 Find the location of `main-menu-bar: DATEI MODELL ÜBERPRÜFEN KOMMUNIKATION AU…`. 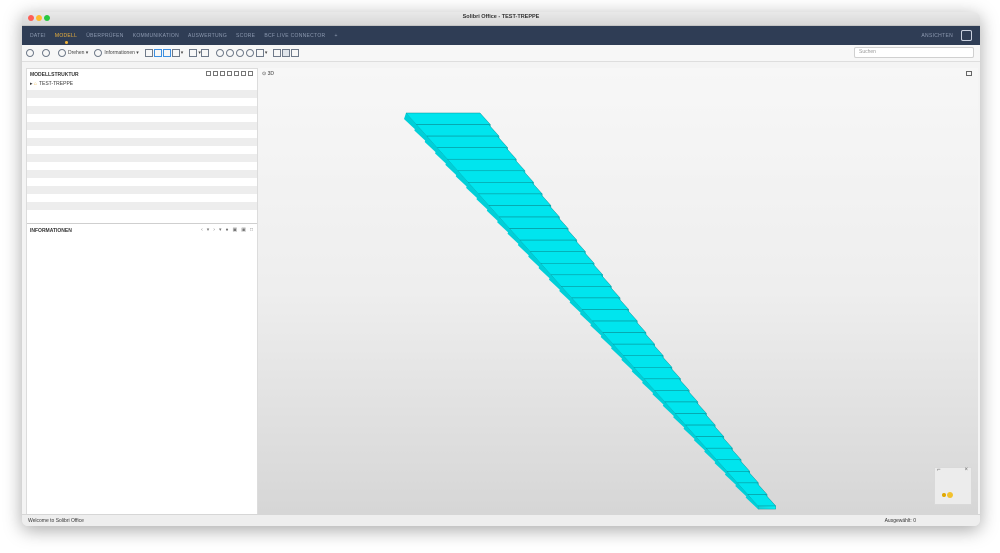

main-menu-bar: DATEI MODELL ÜBERPRÜFEN KOMMUNIKATION AU… is located at coordinates (501, 35).